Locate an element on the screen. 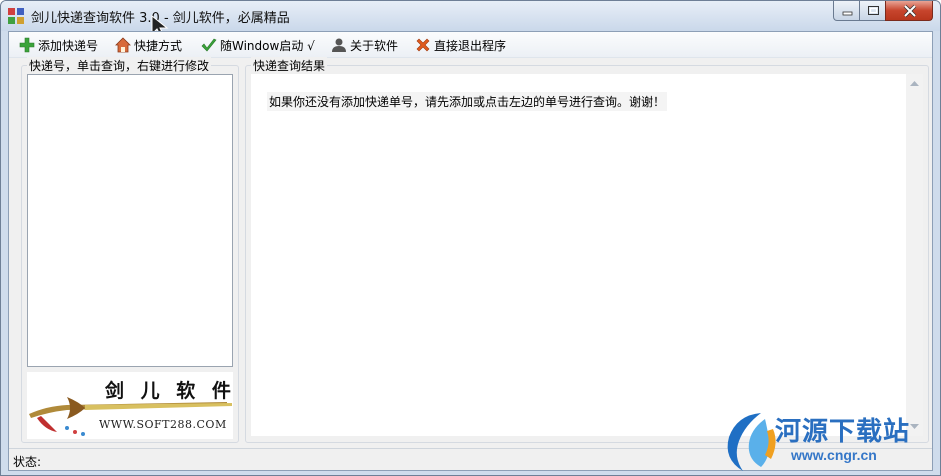 The image size is (941, 476). minimize-icon is located at coordinates (847, 13).